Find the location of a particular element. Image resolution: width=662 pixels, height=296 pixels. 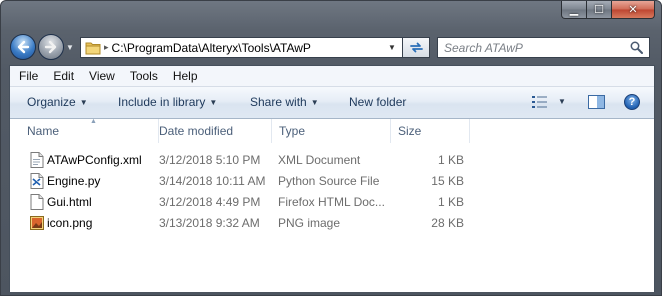

menu-tools: Tools is located at coordinates (142, 76).